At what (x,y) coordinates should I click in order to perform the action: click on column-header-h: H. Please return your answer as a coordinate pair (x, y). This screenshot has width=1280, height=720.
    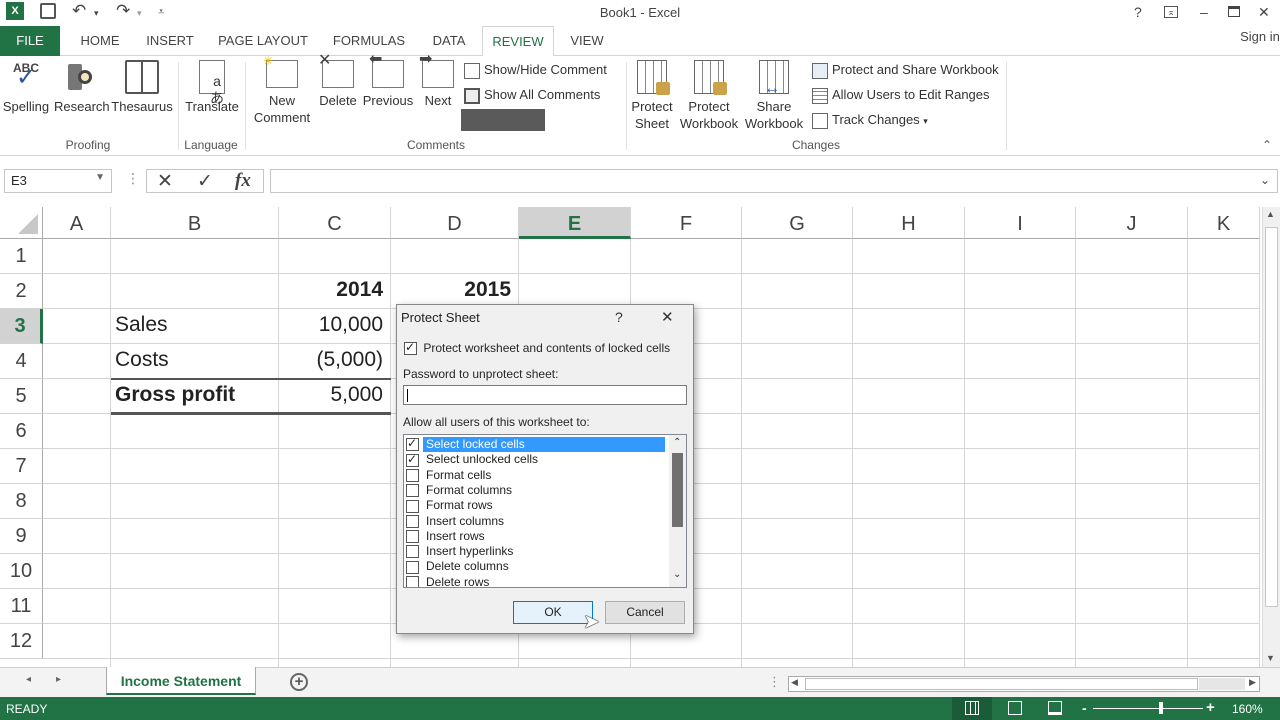
    Looking at the image, I should click on (909, 223).